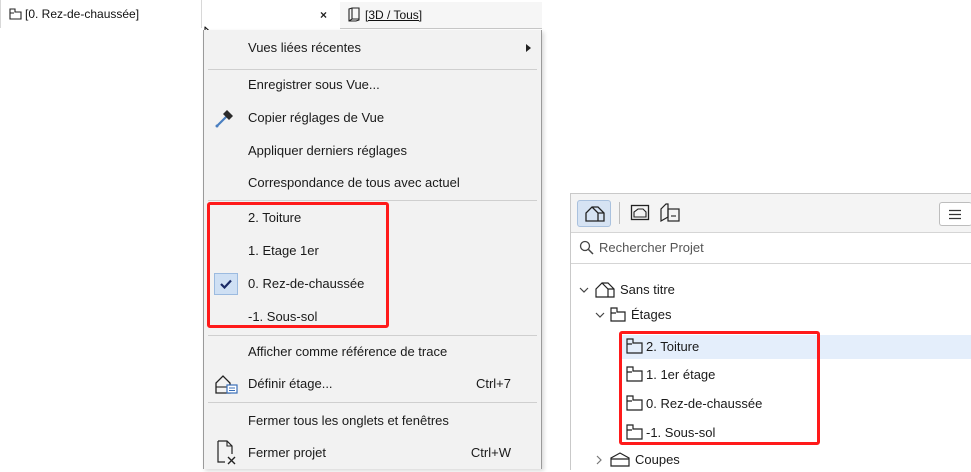 This screenshot has height=472, width=971. I want to click on menu-item-close-all-tabs: Fermer tous les onglets et fenêtres, so click(348, 421).